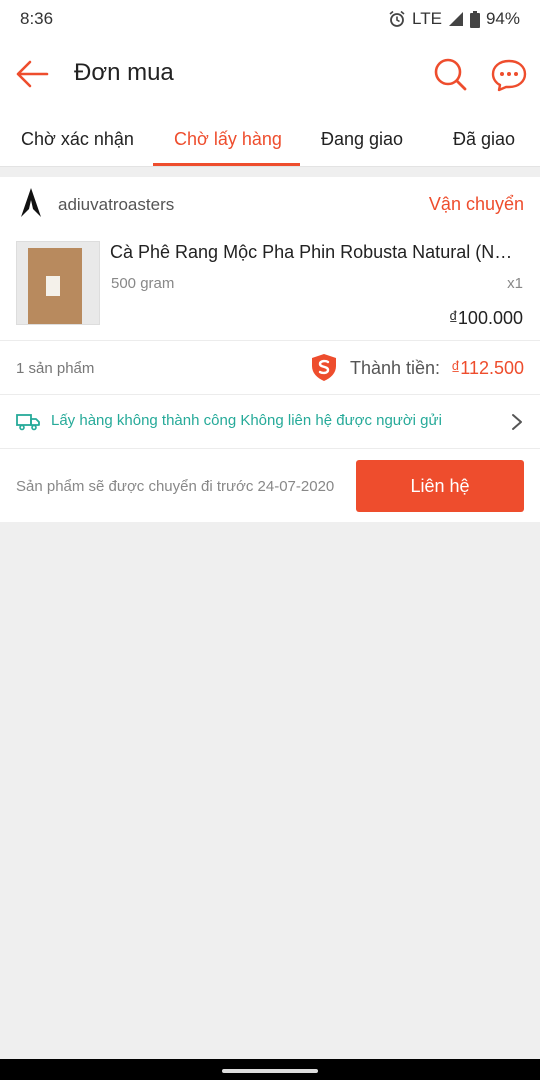 The width and height of the screenshot is (540, 1080). What do you see at coordinates (124, 72) in the screenshot?
I see `page-title: Đơn mua` at bounding box center [124, 72].